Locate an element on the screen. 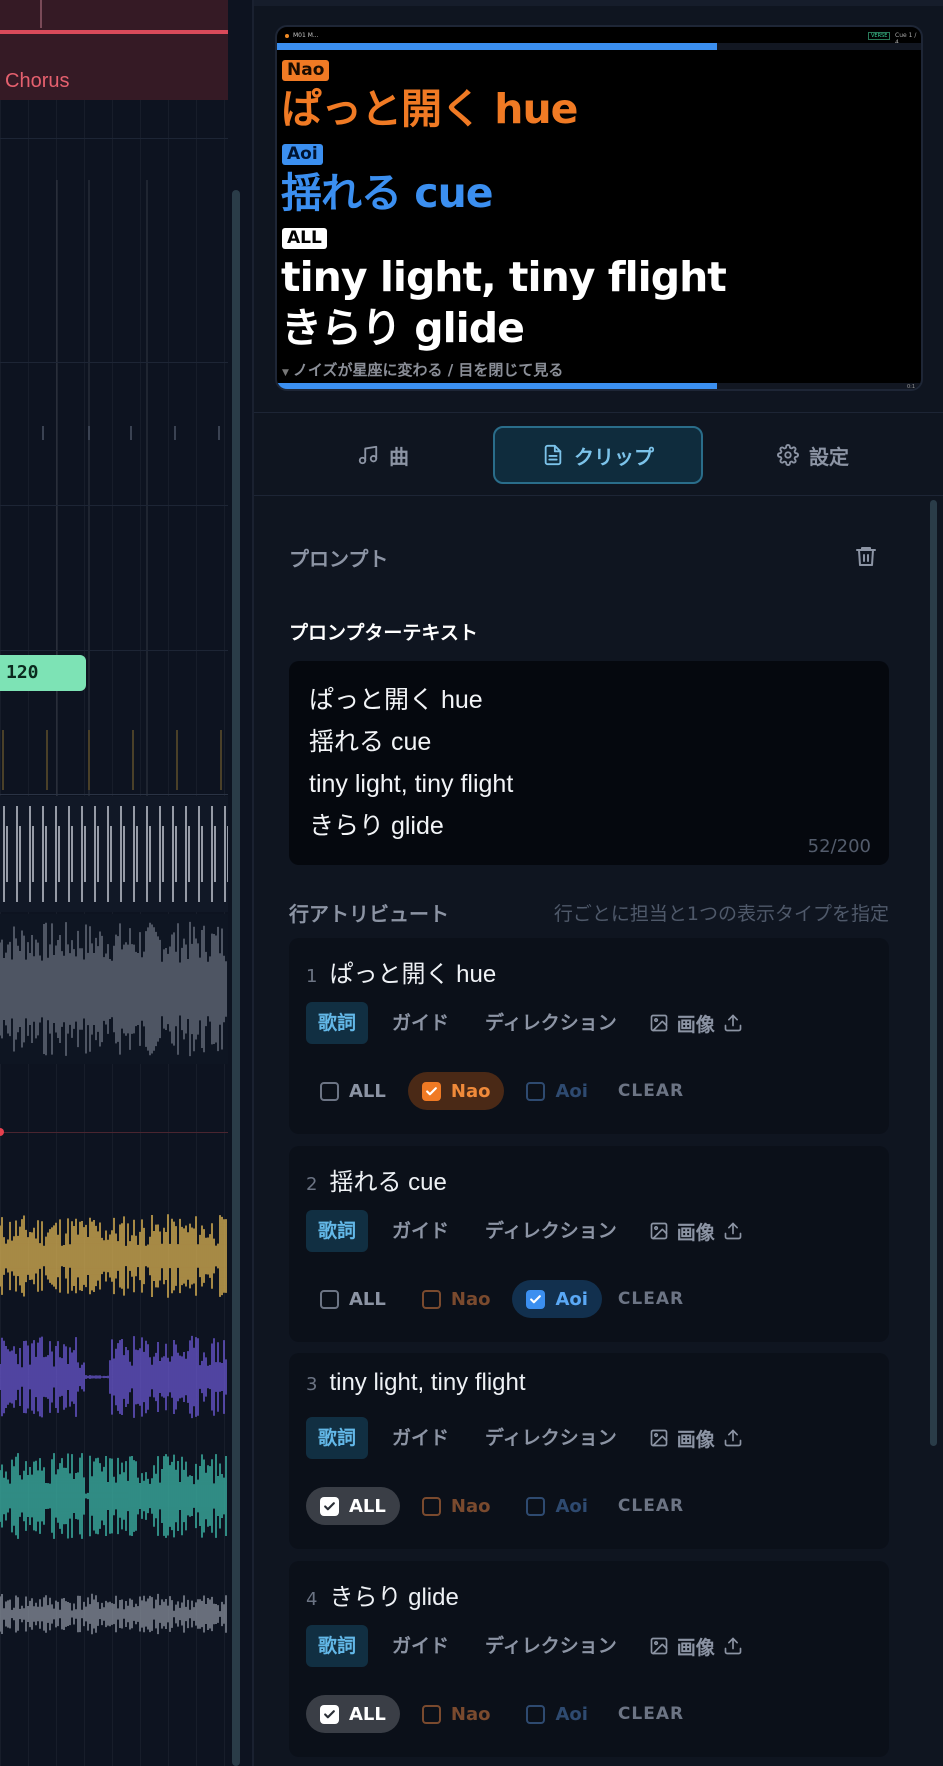 The width and height of the screenshot is (943, 1766). tempo-marker: 120 is located at coordinates (43, 673).